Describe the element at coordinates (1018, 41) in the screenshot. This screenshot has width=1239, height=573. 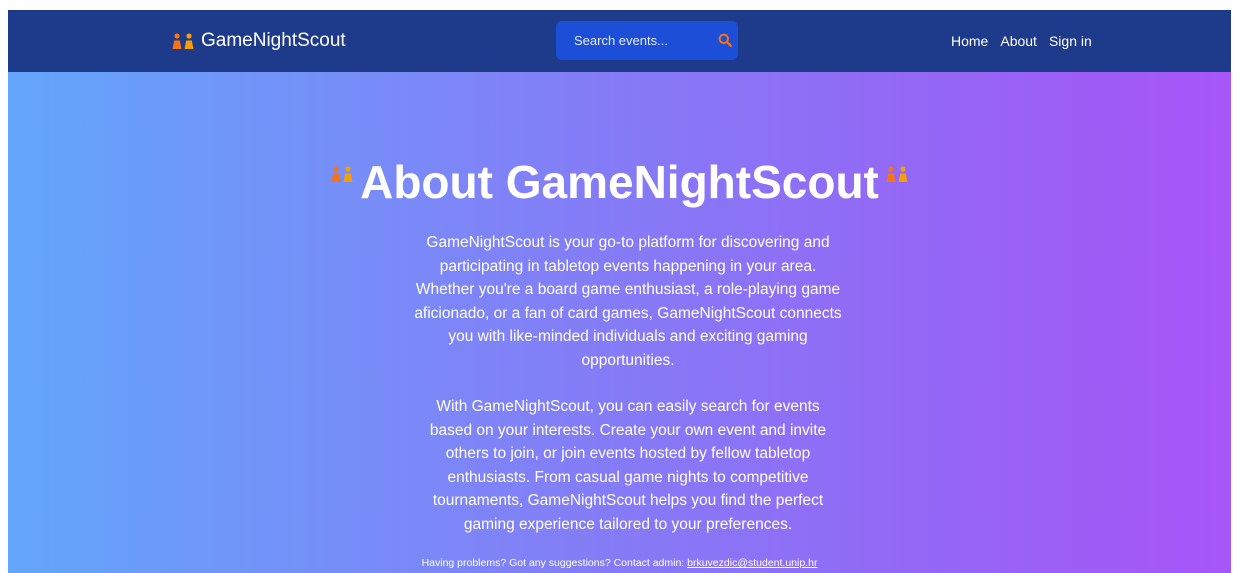
I see `nav-link-about: About` at that location.